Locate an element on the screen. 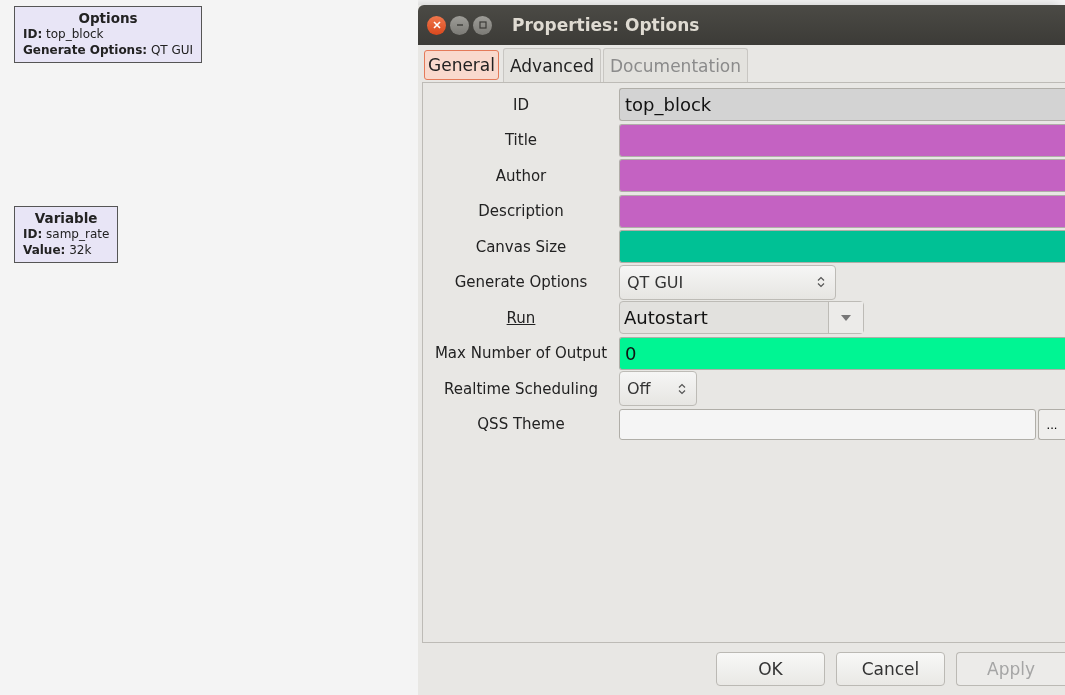  block-property: ID: top_block is located at coordinates (64, 34).